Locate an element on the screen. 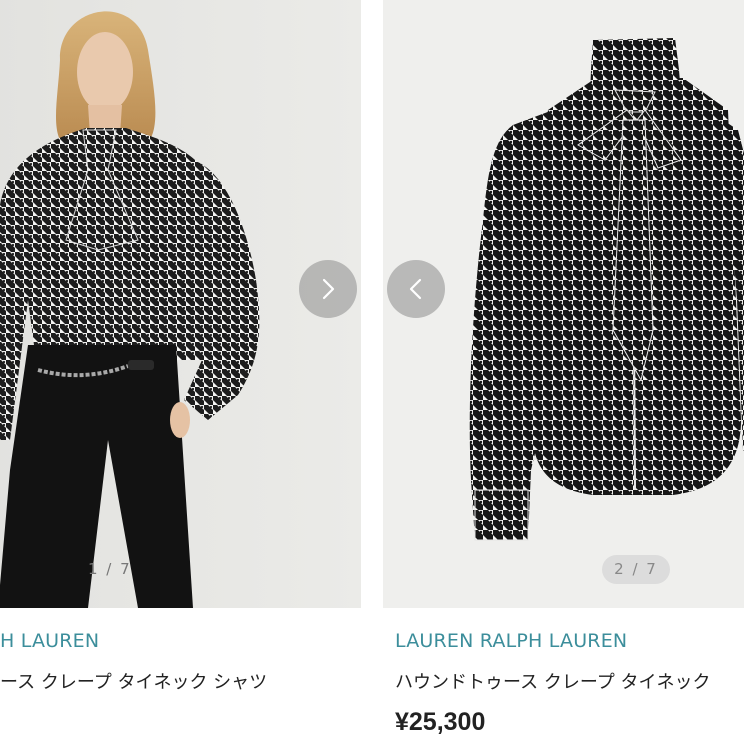 This screenshot has height=744, width=744. product-name: ース クレープ タイネック シャツ is located at coordinates (133, 681).